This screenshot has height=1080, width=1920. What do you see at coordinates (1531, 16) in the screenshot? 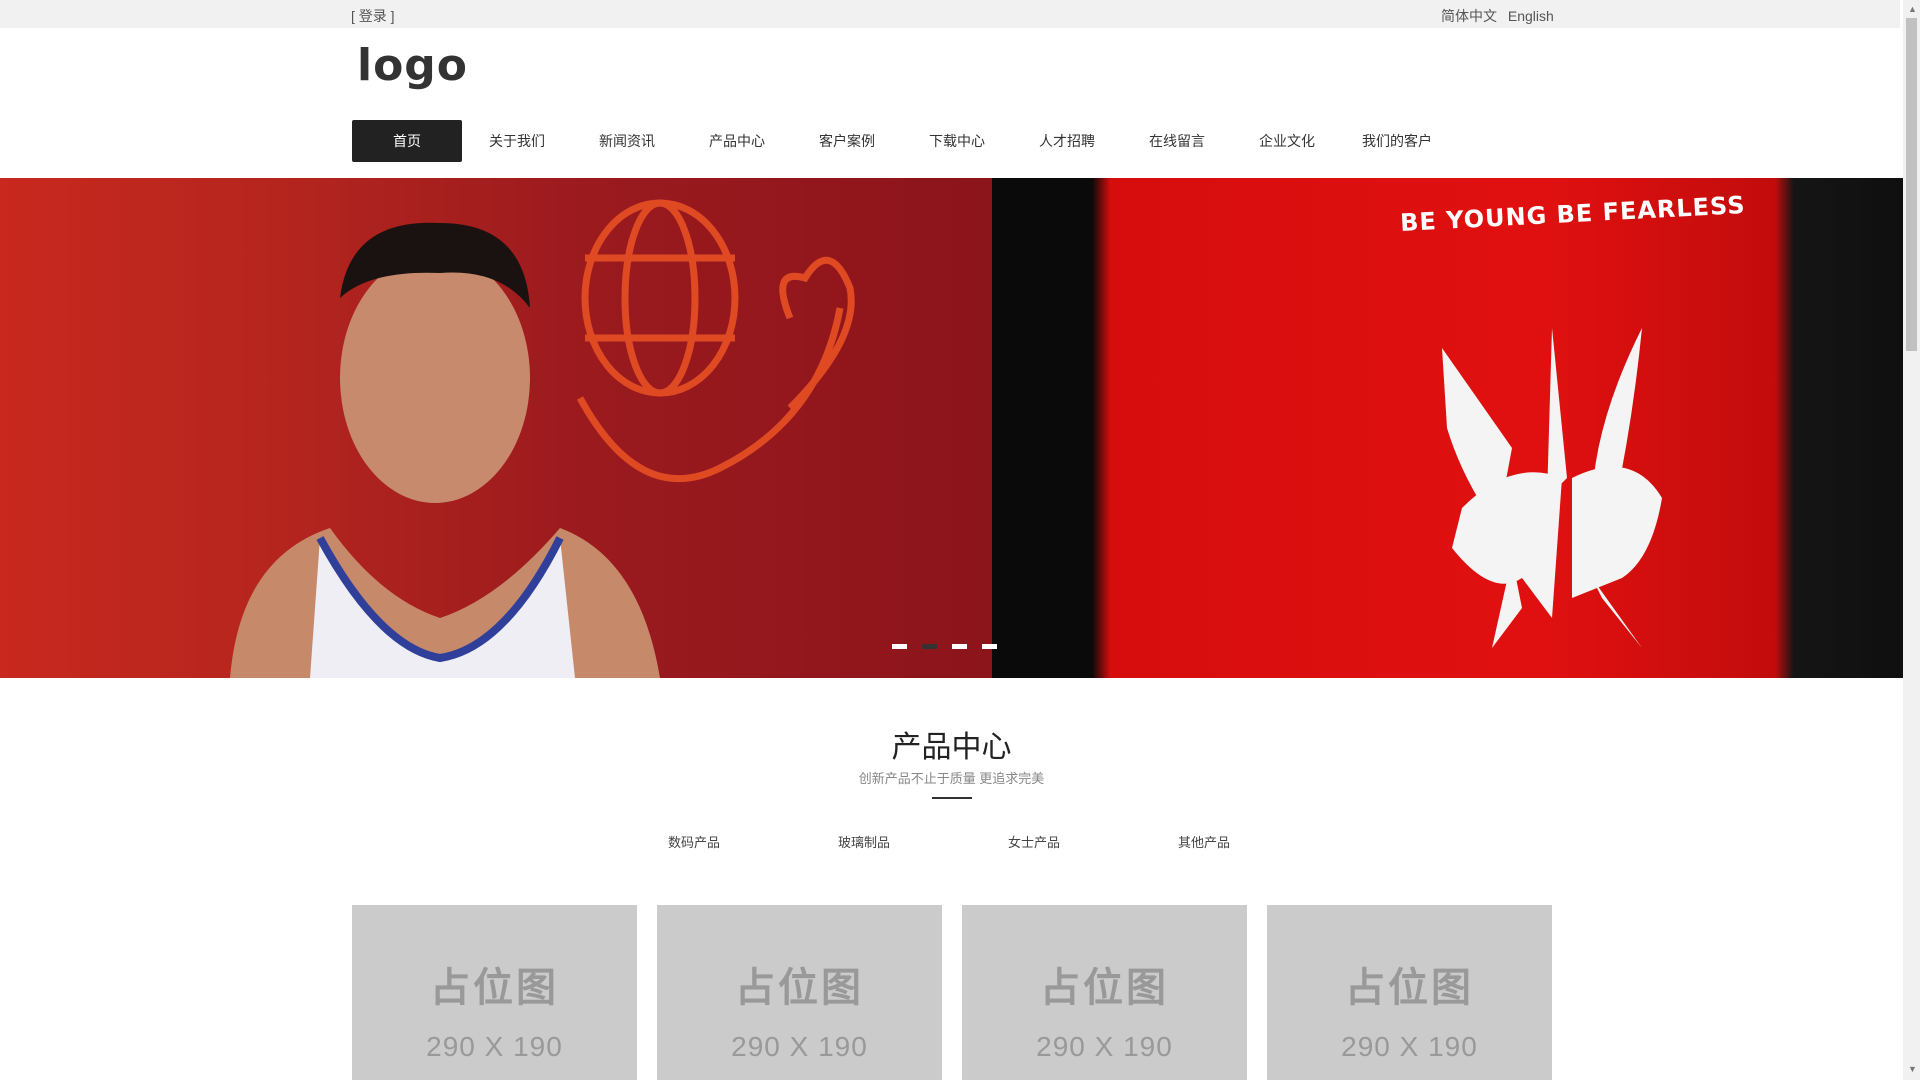
I see `lang-en-link: English` at bounding box center [1531, 16].